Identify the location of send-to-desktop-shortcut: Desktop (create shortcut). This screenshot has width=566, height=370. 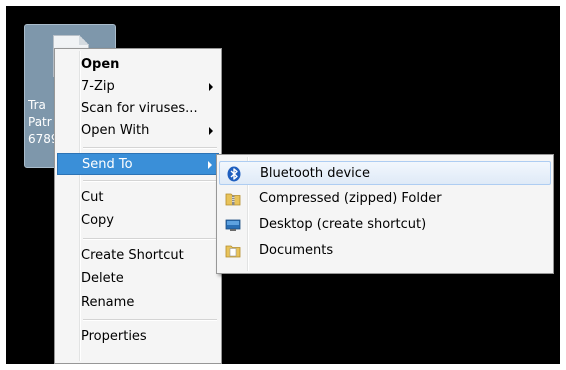
(385, 225).